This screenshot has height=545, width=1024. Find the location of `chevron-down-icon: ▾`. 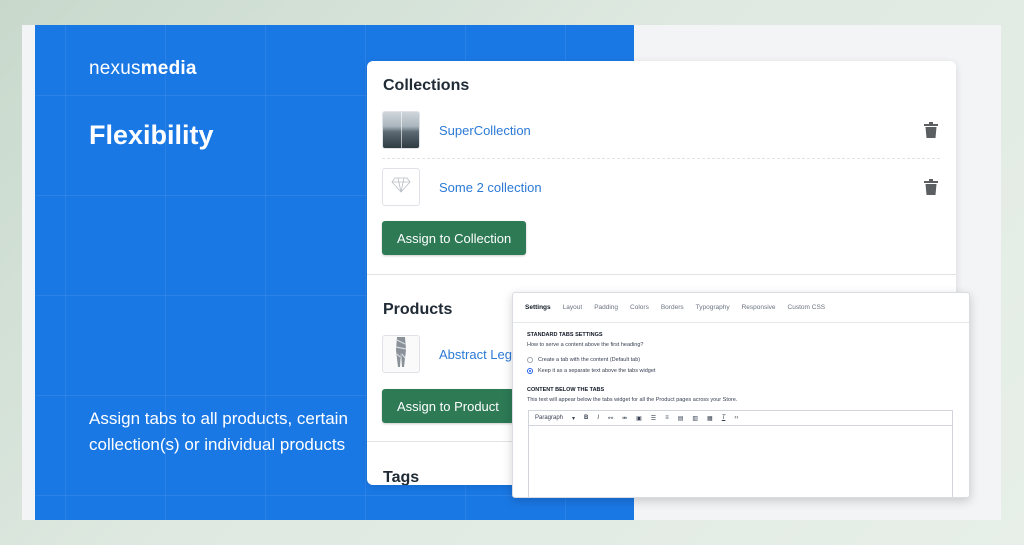

chevron-down-icon: ▾ is located at coordinates (573, 418).